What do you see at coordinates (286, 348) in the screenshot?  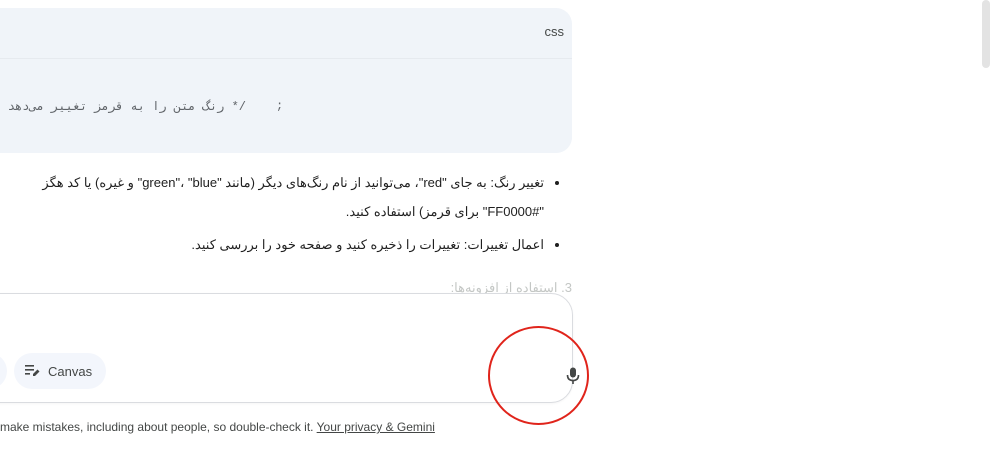 I see `prompt-box: Canvas` at bounding box center [286, 348].